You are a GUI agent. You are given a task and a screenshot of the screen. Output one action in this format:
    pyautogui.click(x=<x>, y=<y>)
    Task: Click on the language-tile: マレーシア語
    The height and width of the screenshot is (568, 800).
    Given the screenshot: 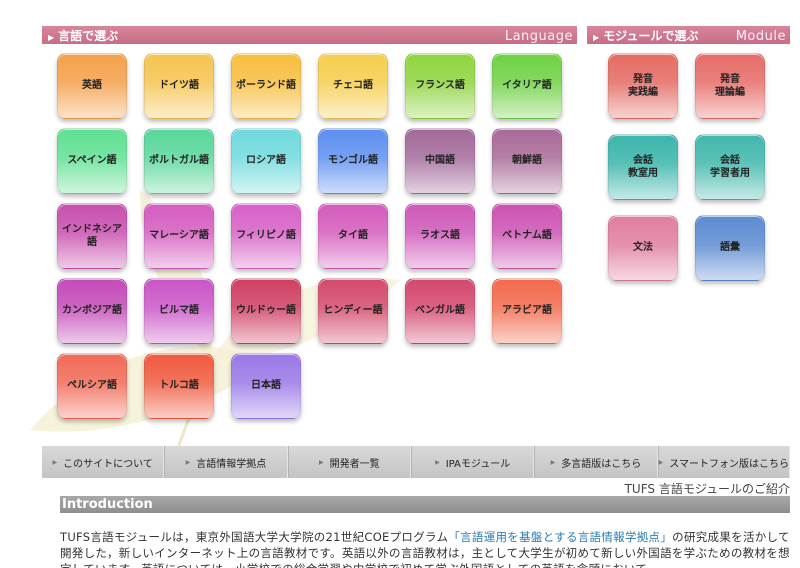 What is the action you would take?
    pyautogui.click(x=179, y=236)
    